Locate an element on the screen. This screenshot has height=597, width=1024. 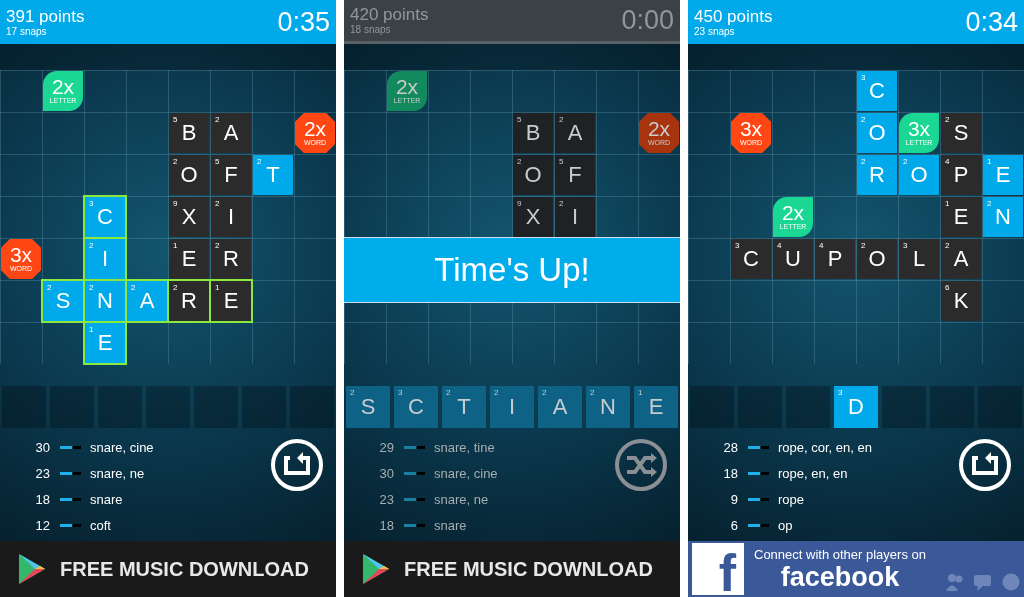
points-label: 420 points is located at coordinates (389, 14).